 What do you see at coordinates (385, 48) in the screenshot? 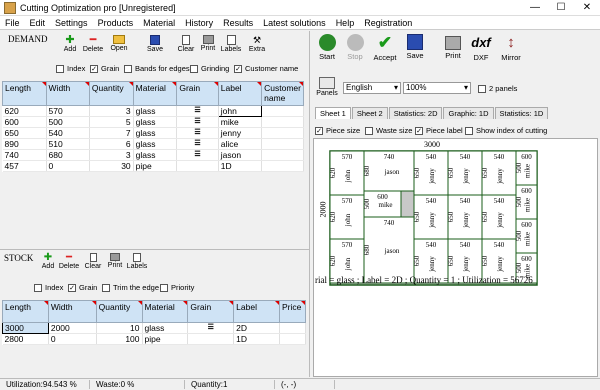
I see `accept-button: ✔ Accept` at bounding box center [385, 48].